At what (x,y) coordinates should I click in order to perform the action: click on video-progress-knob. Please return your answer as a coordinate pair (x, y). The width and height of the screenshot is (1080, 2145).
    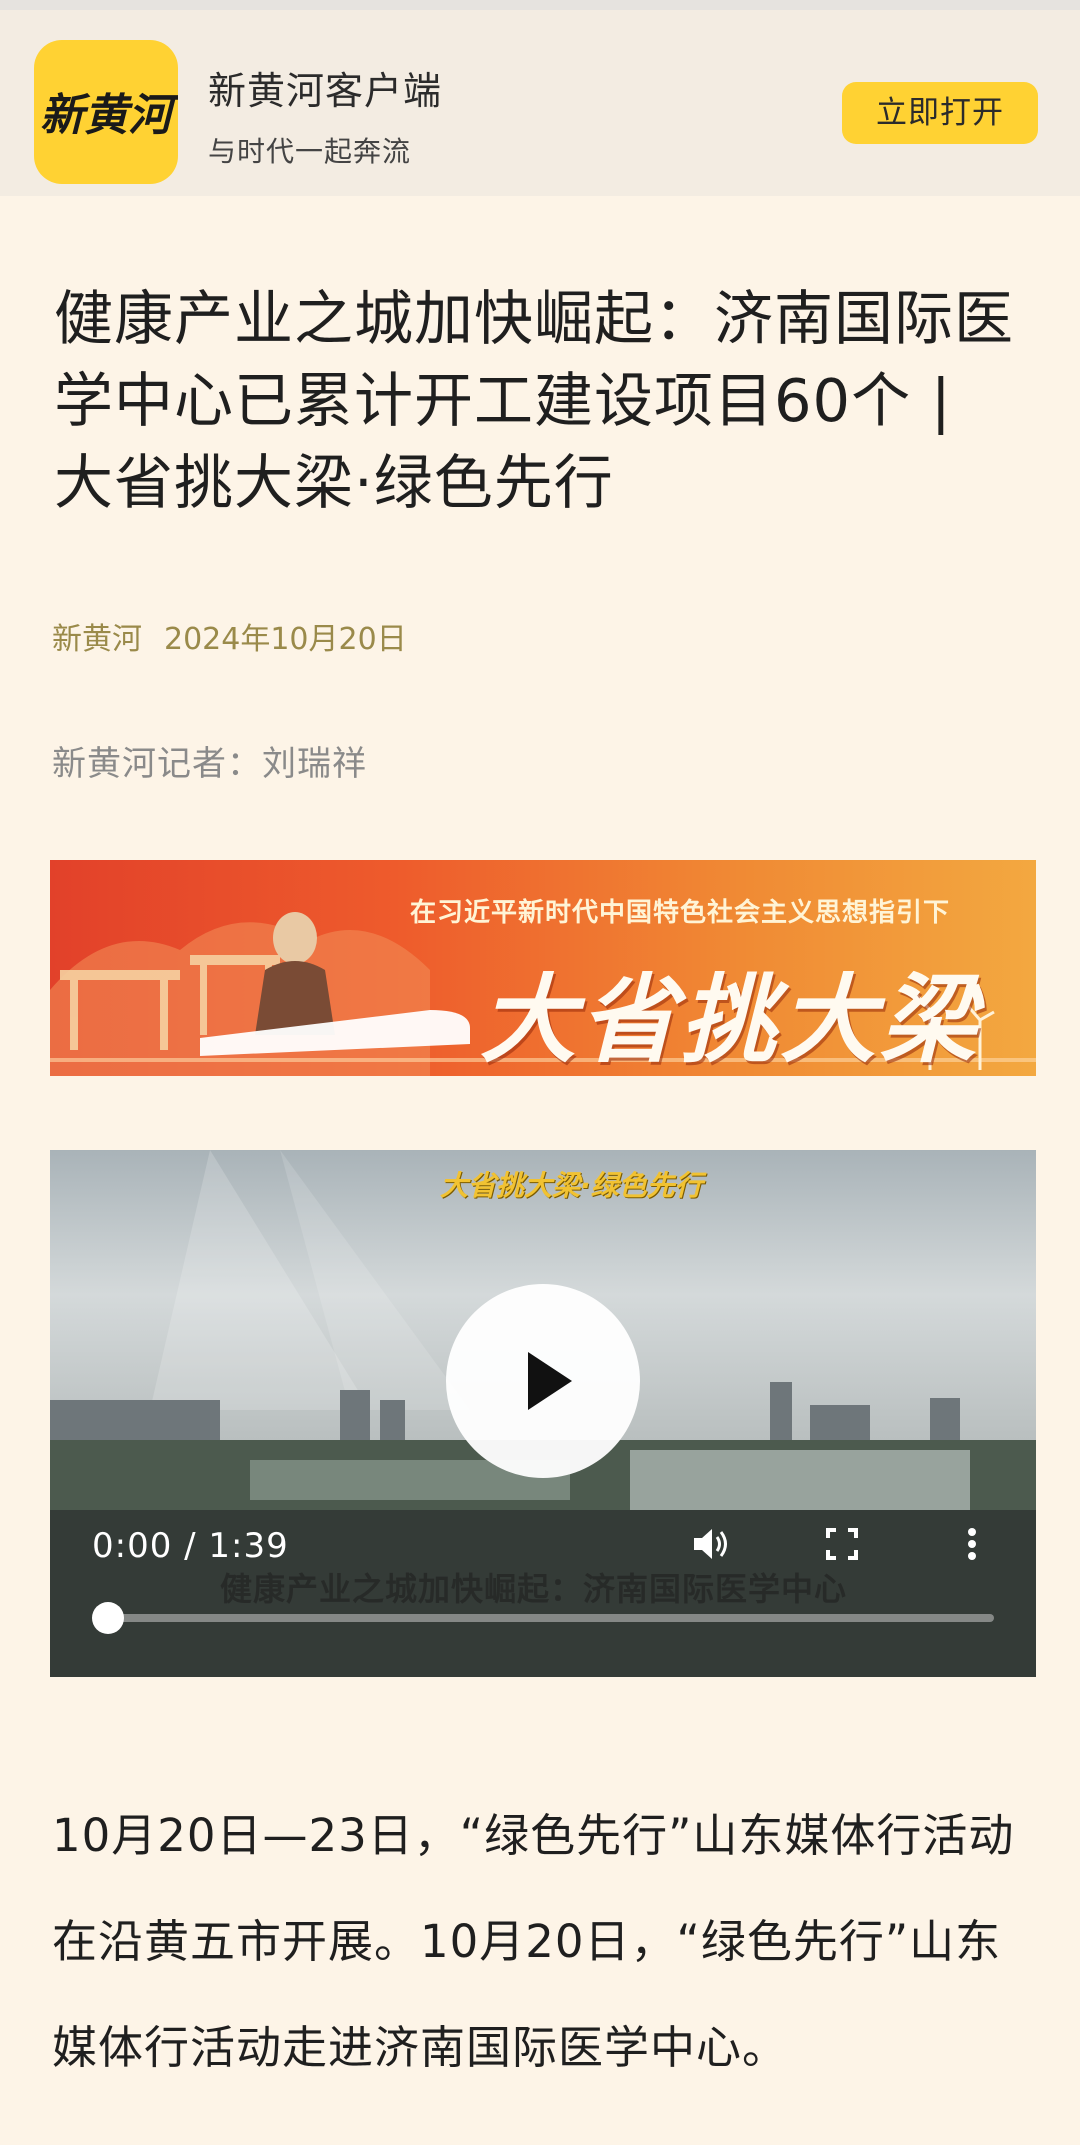
    Looking at the image, I should click on (108, 1618).